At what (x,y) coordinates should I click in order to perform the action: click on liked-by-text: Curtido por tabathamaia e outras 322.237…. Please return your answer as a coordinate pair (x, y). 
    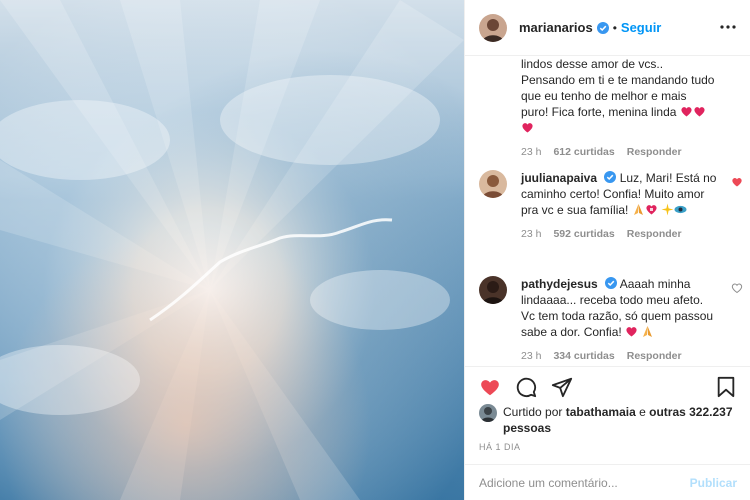
    Looking at the image, I should click on (621, 420).